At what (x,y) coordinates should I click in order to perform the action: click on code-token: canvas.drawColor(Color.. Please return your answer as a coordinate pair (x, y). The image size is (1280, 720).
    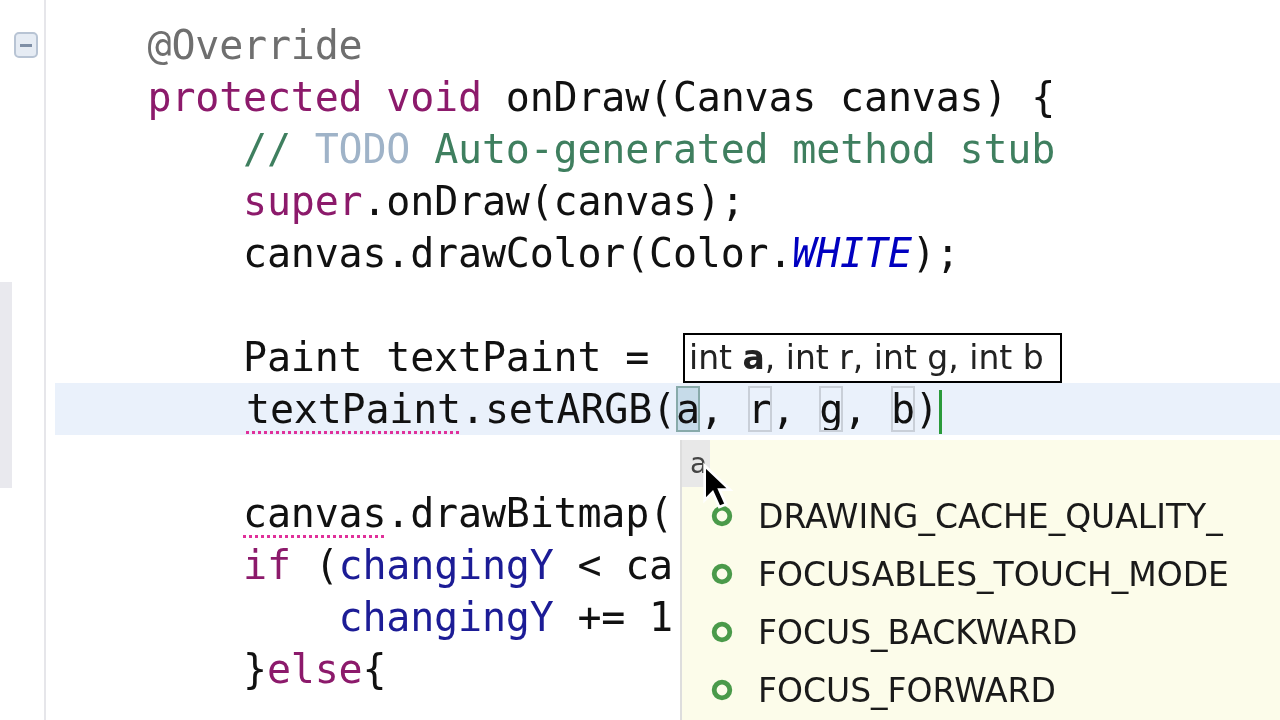
    Looking at the image, I should click on (518, 253).